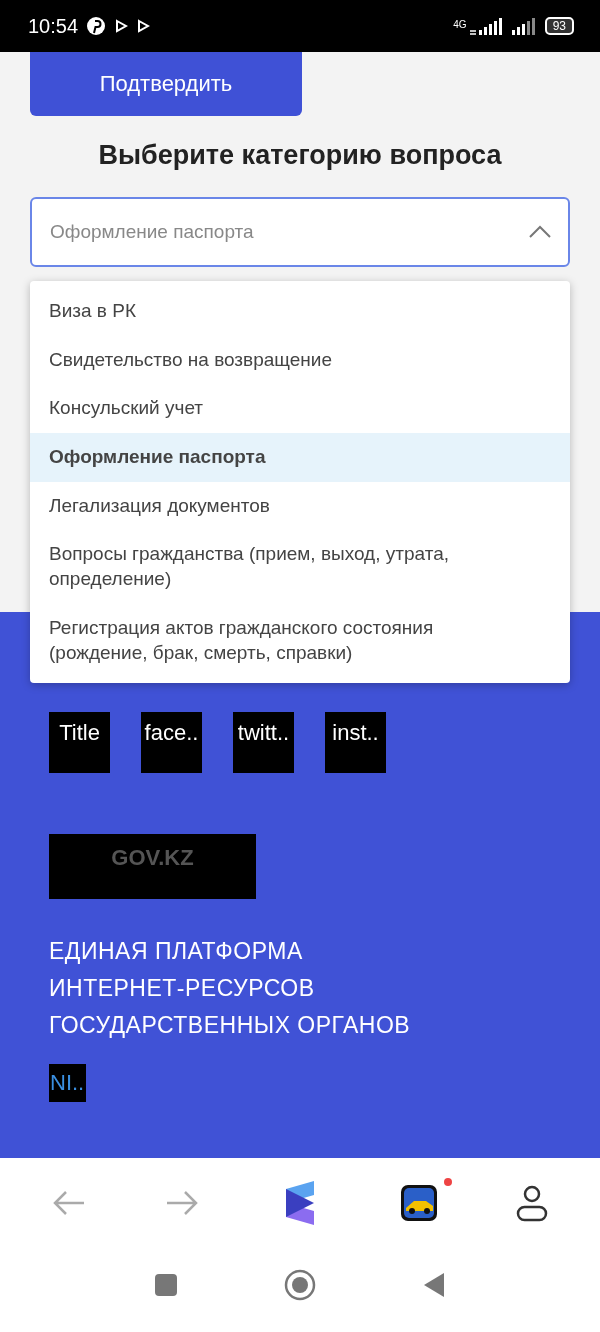 The width and height of the screenshot is (600, 1332). Describe the element at coordinates (79, 742) in the screenshot. I see `social-link: Title` at that location.